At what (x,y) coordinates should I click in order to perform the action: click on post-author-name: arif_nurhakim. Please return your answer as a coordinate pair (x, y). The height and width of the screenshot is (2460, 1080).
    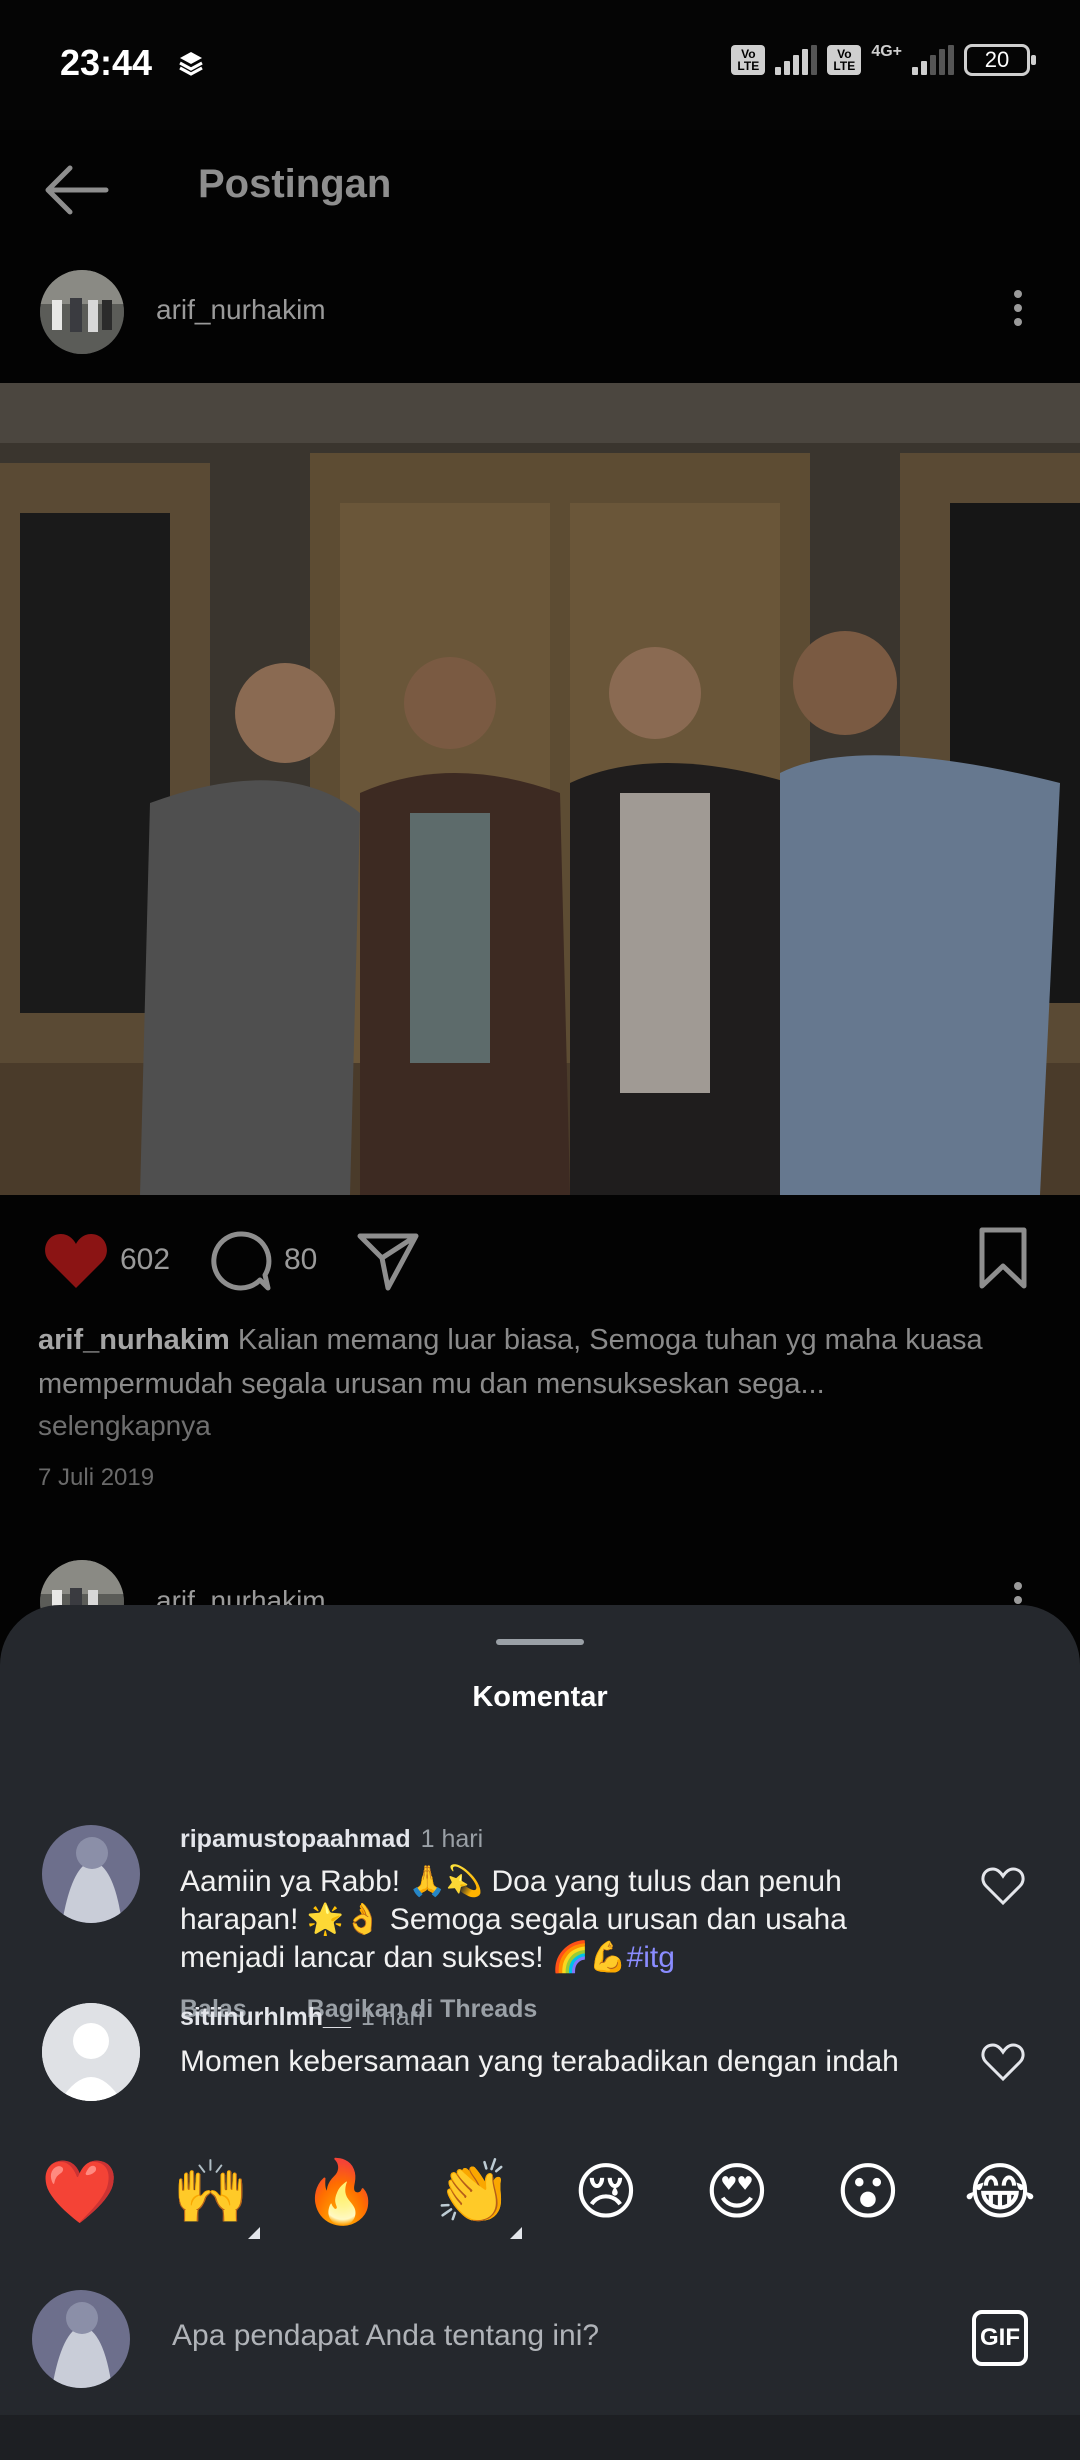
    Looking at the image, I should click on (241, 310).